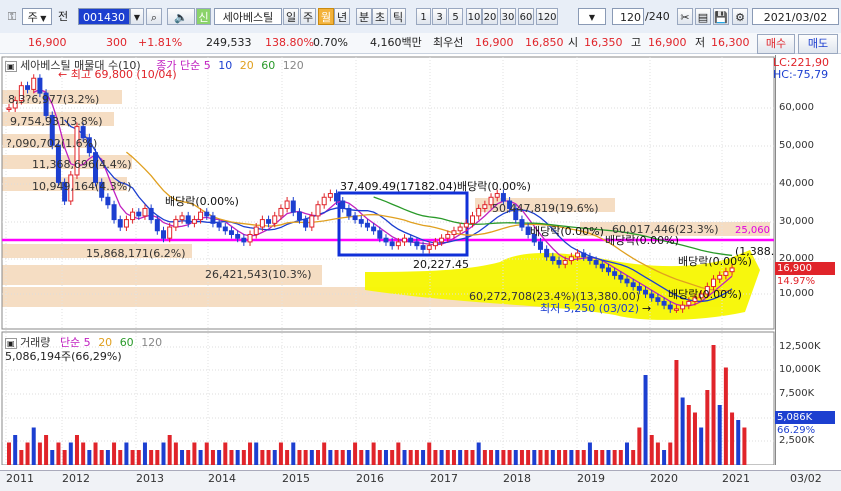 The height and width of the screenshot is (491, 841). Describe the element at coordinates (796, 107) in the screenshot. I see `price-tick: 60,000` at that location.